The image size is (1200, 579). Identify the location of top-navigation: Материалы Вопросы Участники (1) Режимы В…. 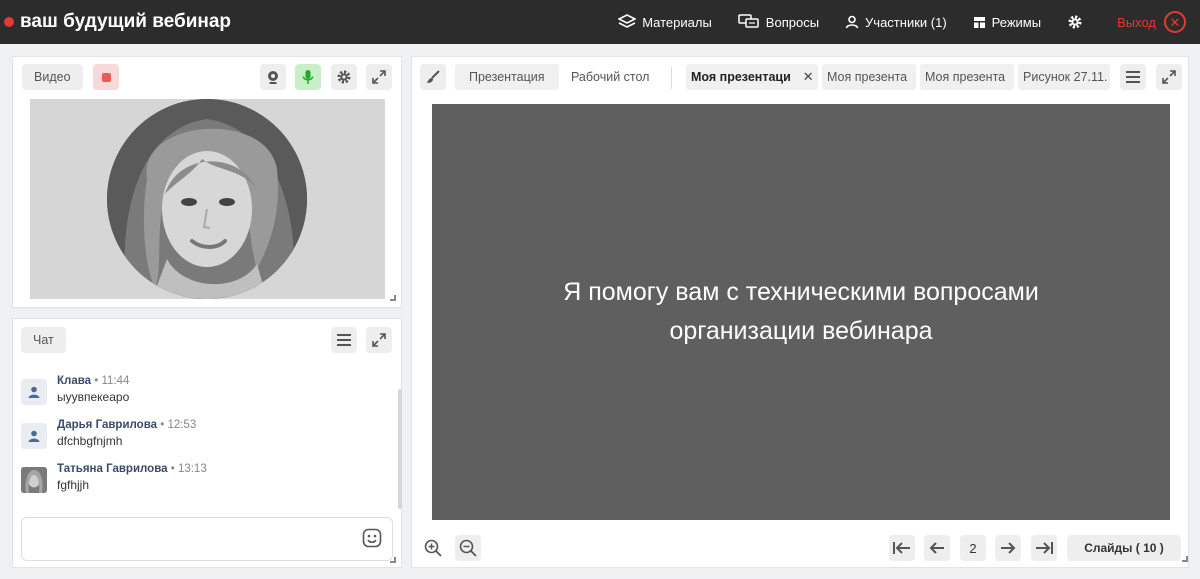
(909, 22).